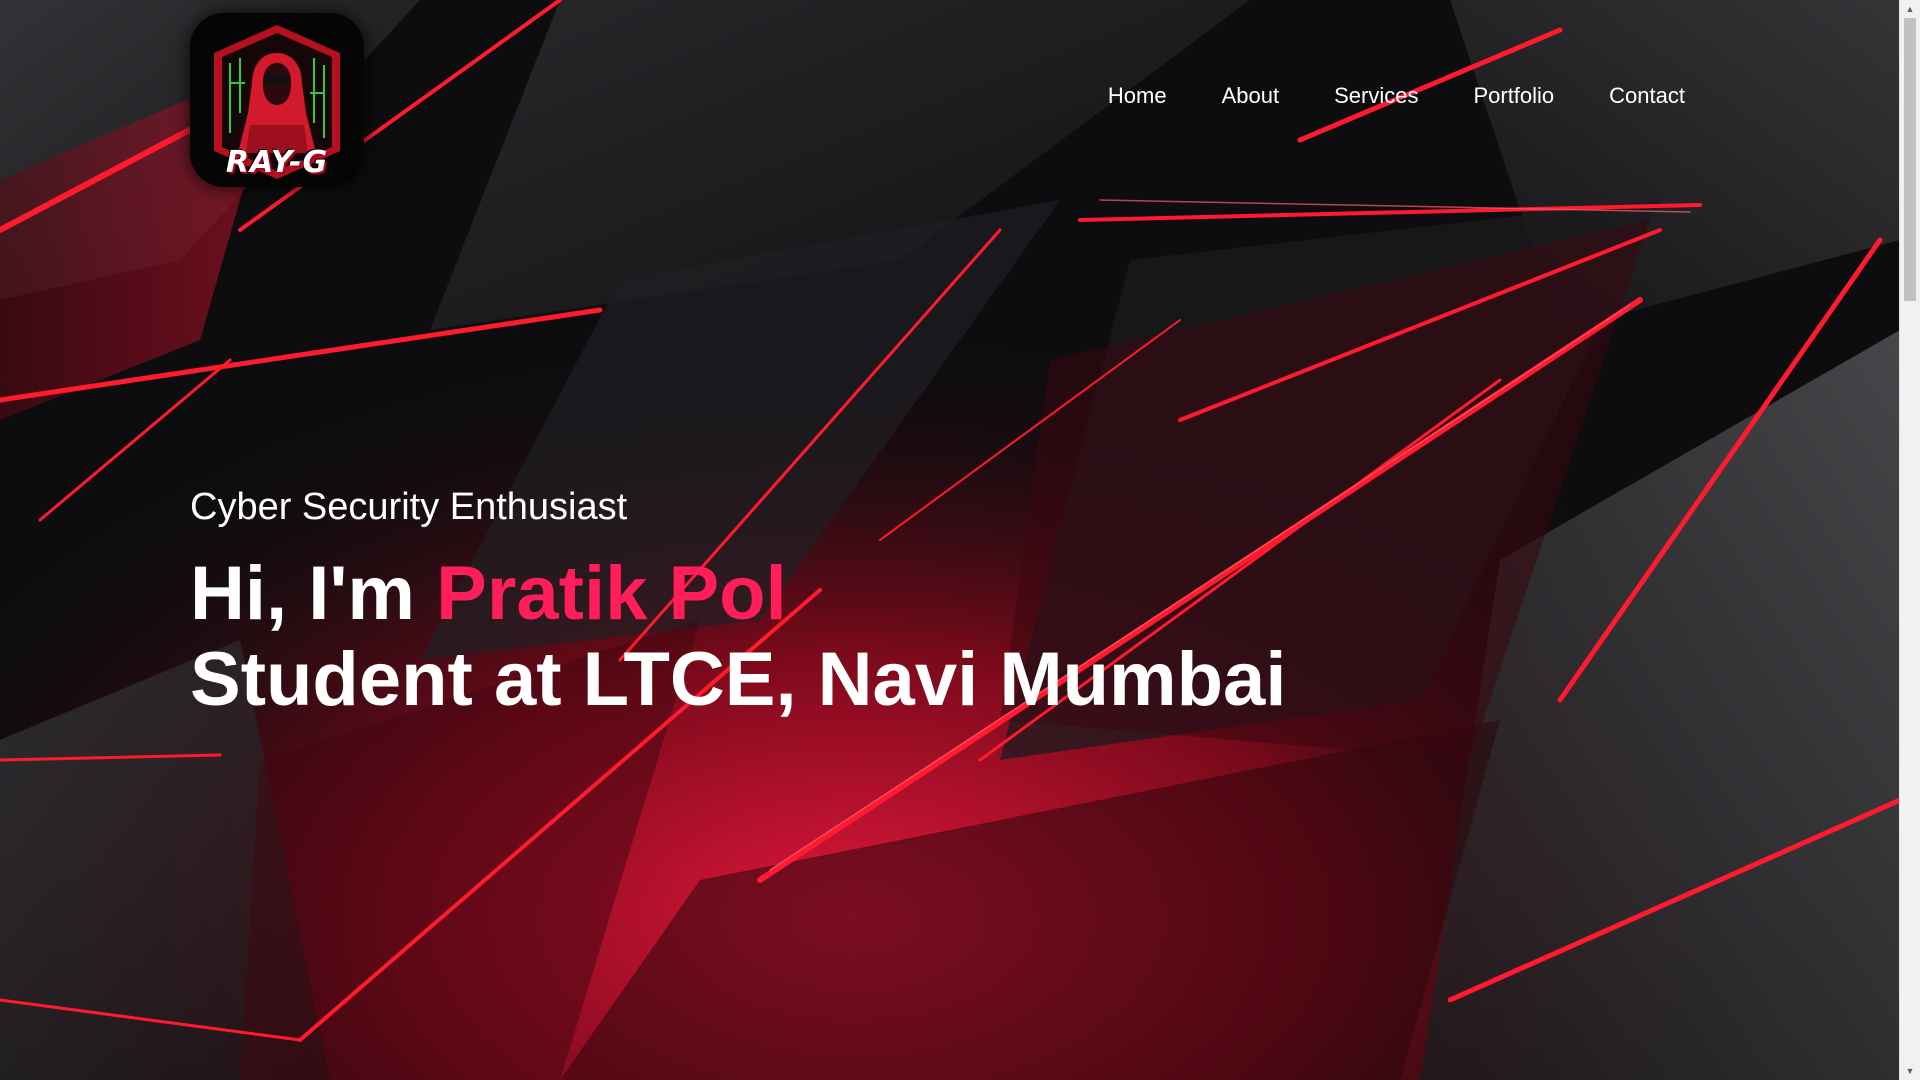 The image size is (1920, 1080). What do you see at coordinates (1910, 1071) in the screenshot?
I see `arrow-down-icon: ▼` at bounding box center [1910, 1071].